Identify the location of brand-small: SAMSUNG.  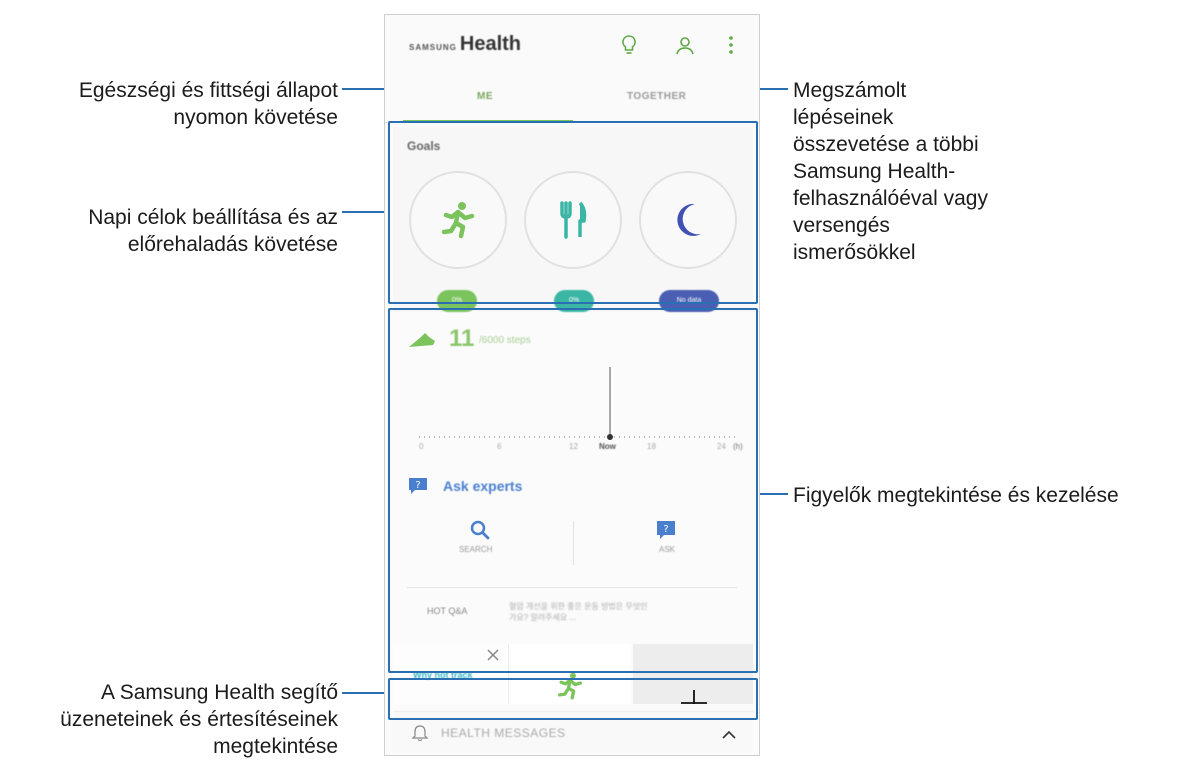
(433, 47).